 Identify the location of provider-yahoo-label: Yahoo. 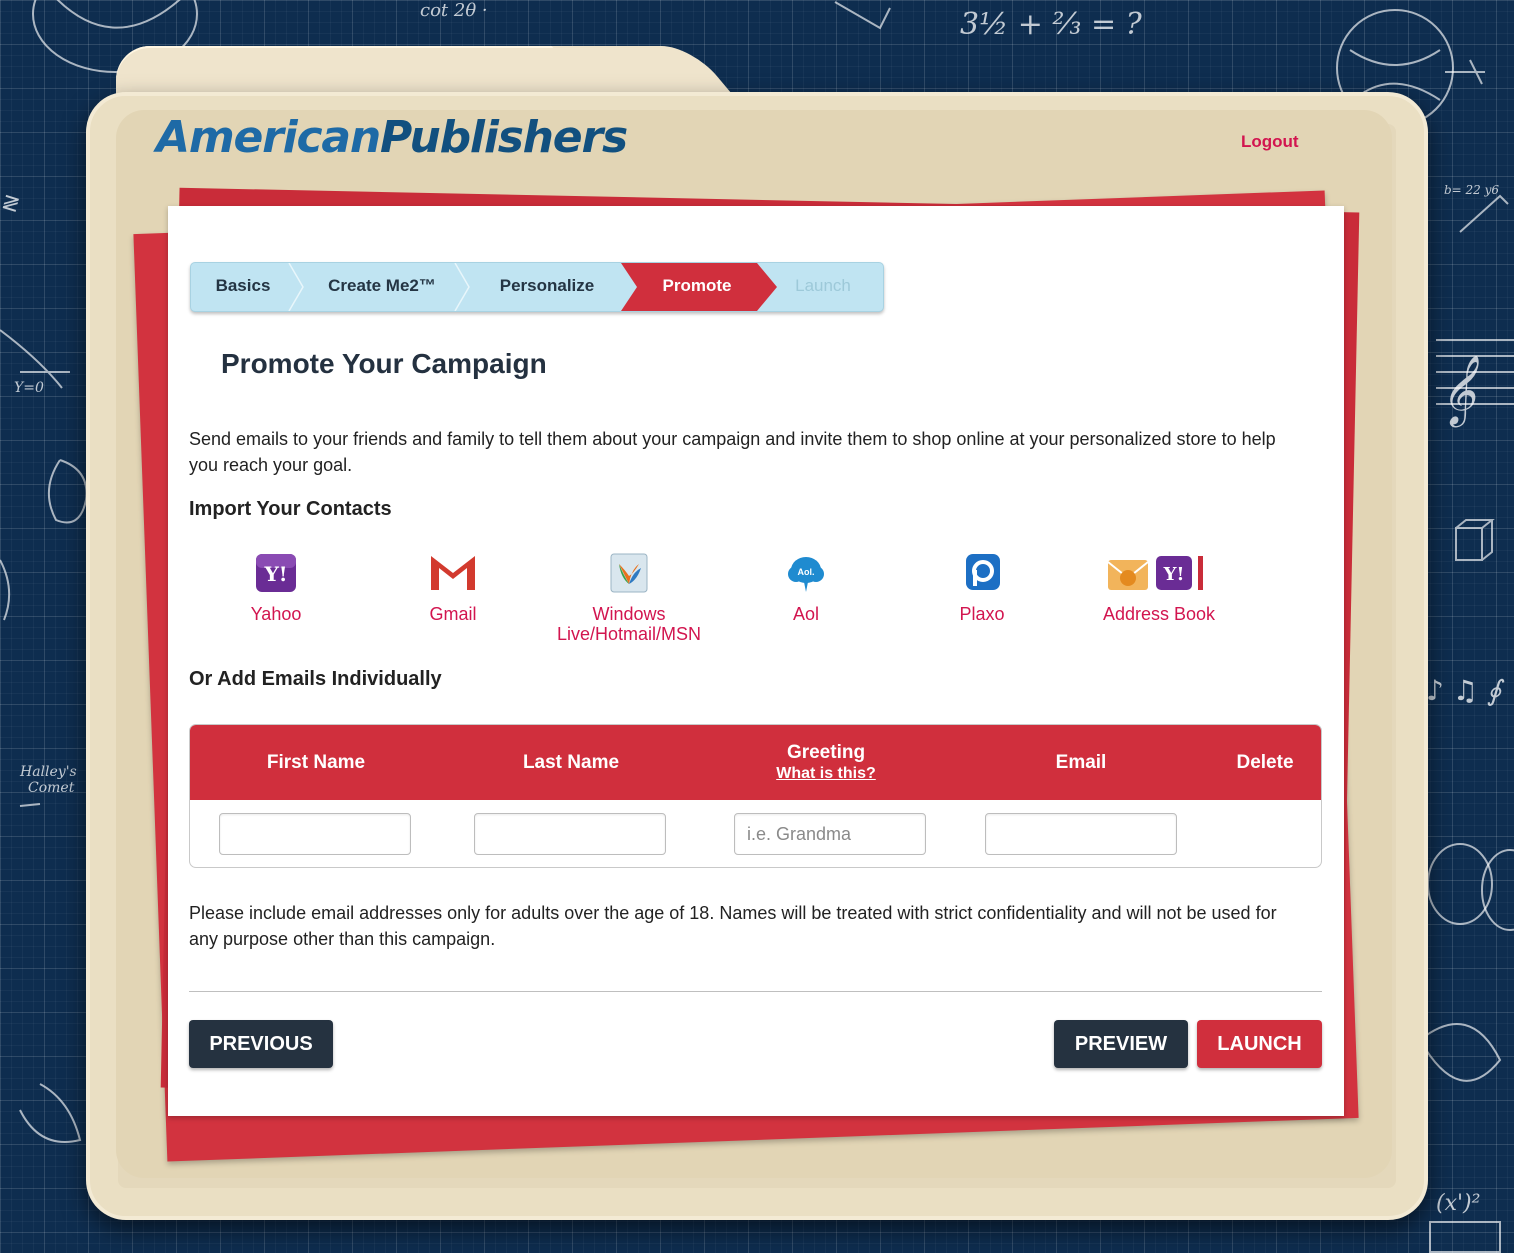
(276, 614).